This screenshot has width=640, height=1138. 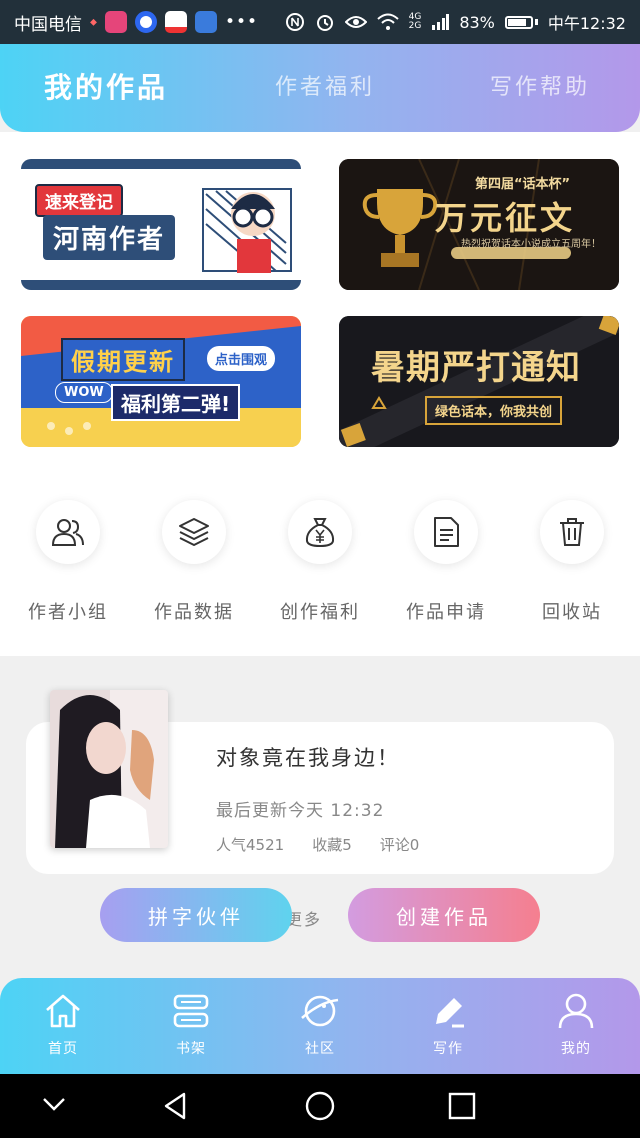 What do you see at coordinates (206, 22) in the screenshot?
I see `cloud-app-icon` at bounding box center [206, 22].